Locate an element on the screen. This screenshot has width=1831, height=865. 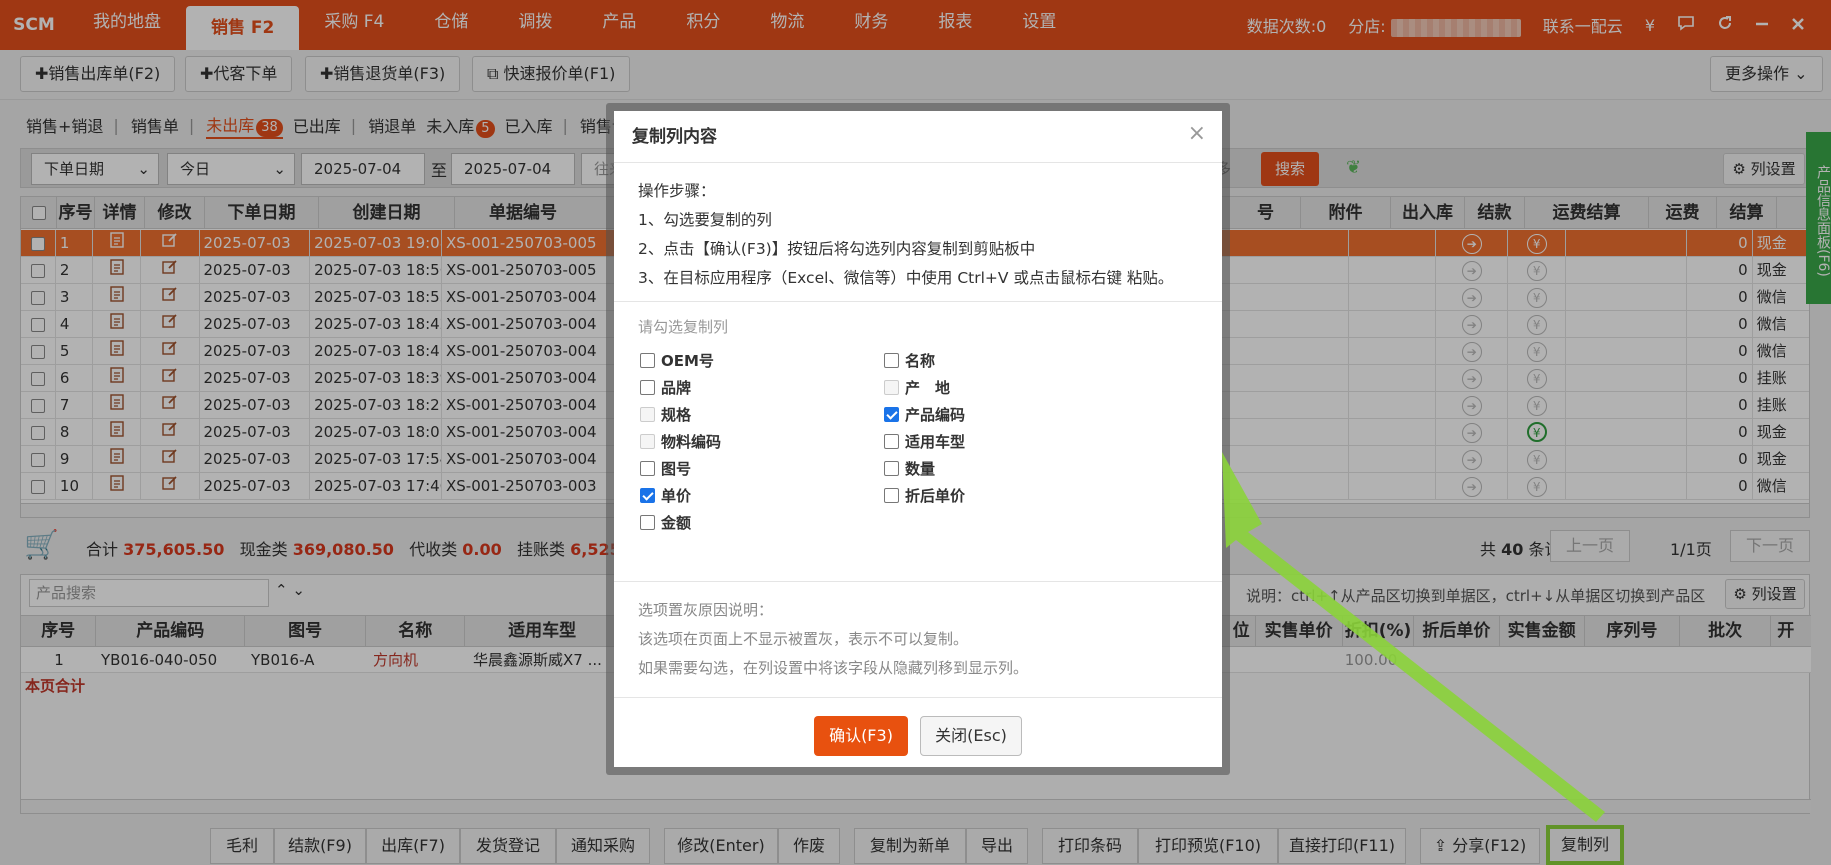
note-line-2: 如果需要勾选，在列设置中将该字段从隐藏列移到显示列。 is located at coordinates (833, 668).